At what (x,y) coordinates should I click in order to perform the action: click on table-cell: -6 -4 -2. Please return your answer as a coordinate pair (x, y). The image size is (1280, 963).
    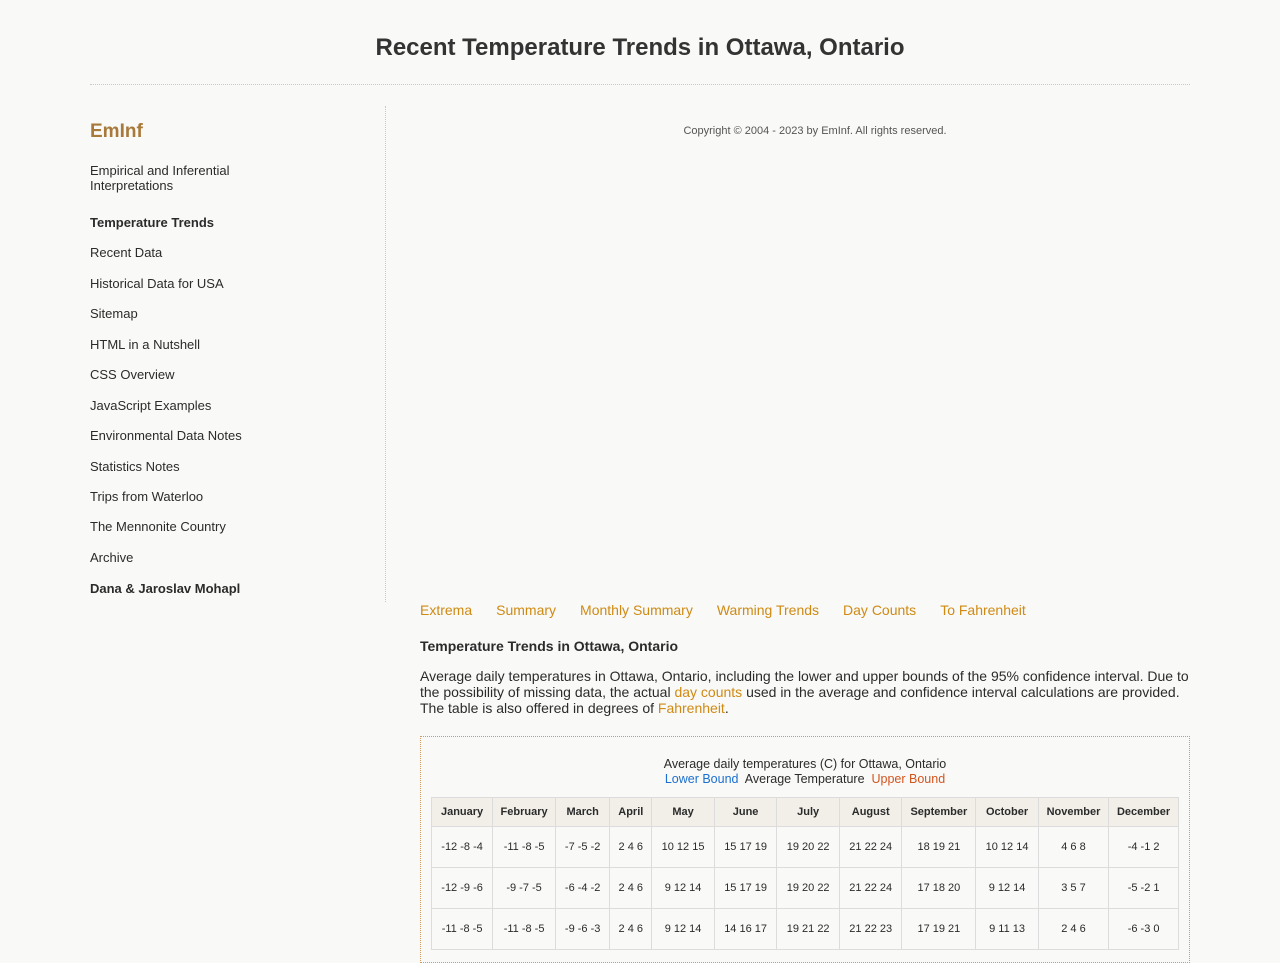
    Looking at the image, I should click on (582, 888).